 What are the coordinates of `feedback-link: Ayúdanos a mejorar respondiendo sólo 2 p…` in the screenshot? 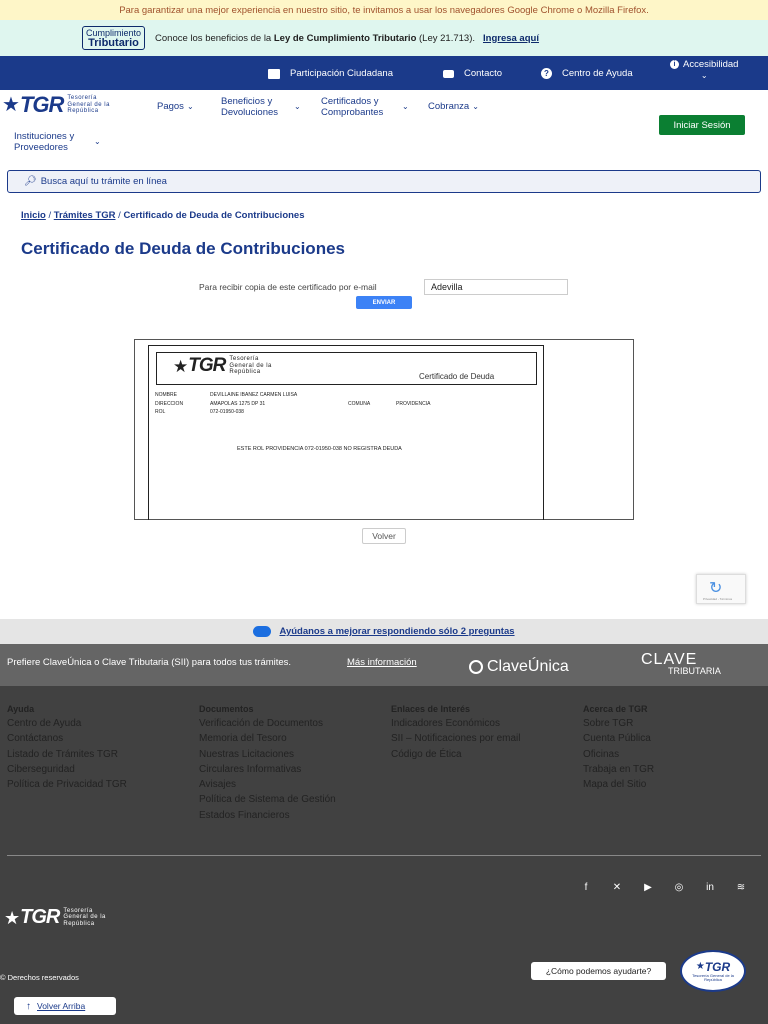 It's located at (396, 631).